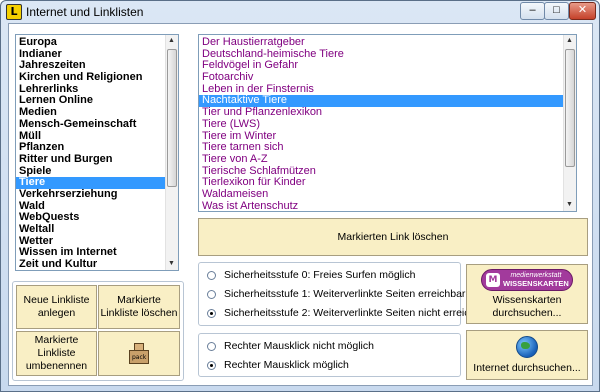  Describe the element at coordinates (97, 194) in the screenshot. I see `category-item: Verkehrserziehung` at that location.